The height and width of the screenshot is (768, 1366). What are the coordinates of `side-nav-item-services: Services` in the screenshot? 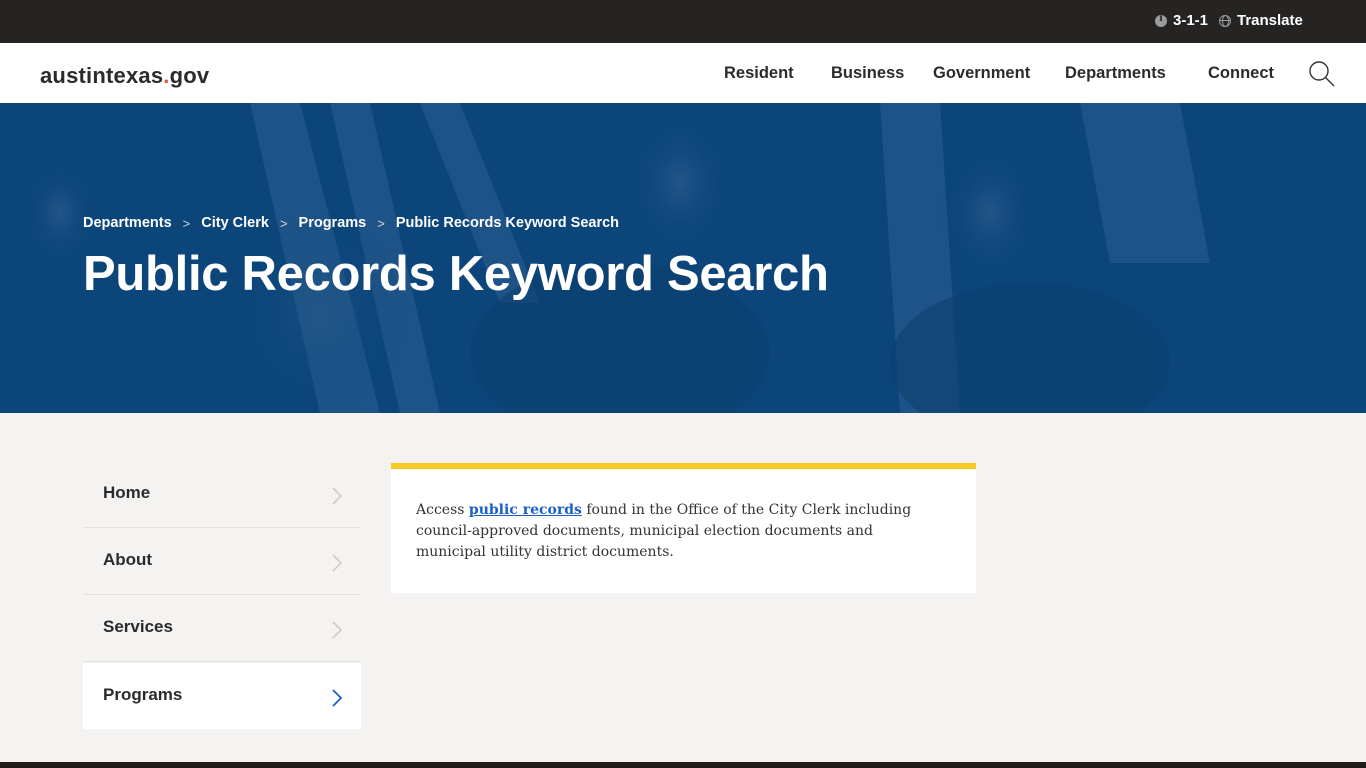 It's located at (222, 628).